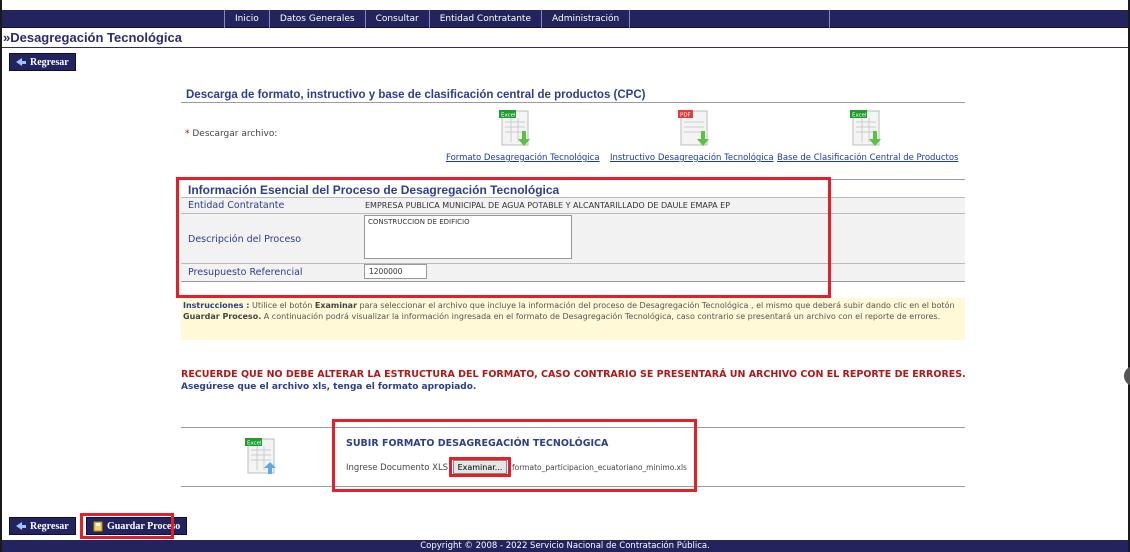  Describe the element at coordinates (503, 237) in the screenshot. I see `info-highlight-box` at that location.